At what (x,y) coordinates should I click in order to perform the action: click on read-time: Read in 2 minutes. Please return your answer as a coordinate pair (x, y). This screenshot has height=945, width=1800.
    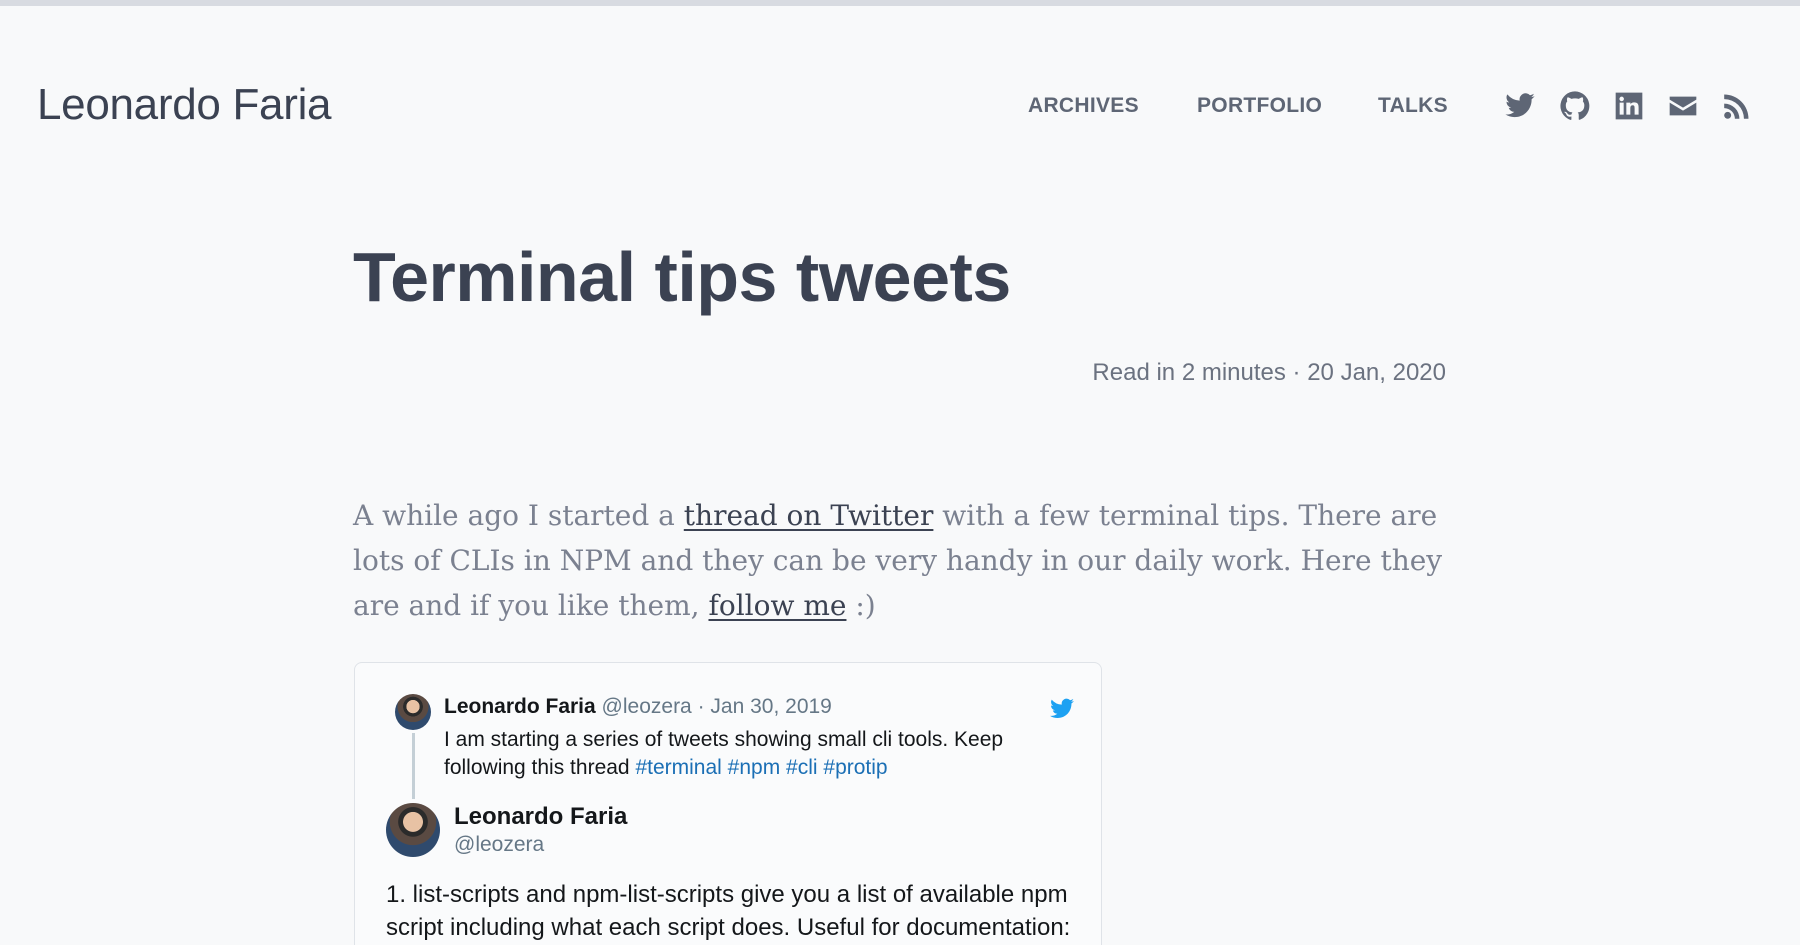
    Looking at the image, I should click on (1189, 372).